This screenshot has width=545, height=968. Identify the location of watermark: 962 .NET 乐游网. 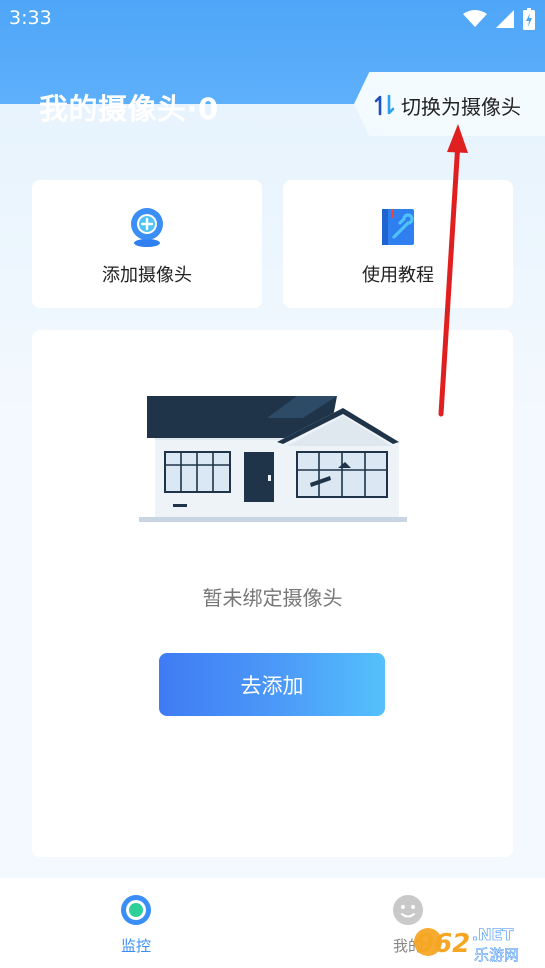
(477, 941).